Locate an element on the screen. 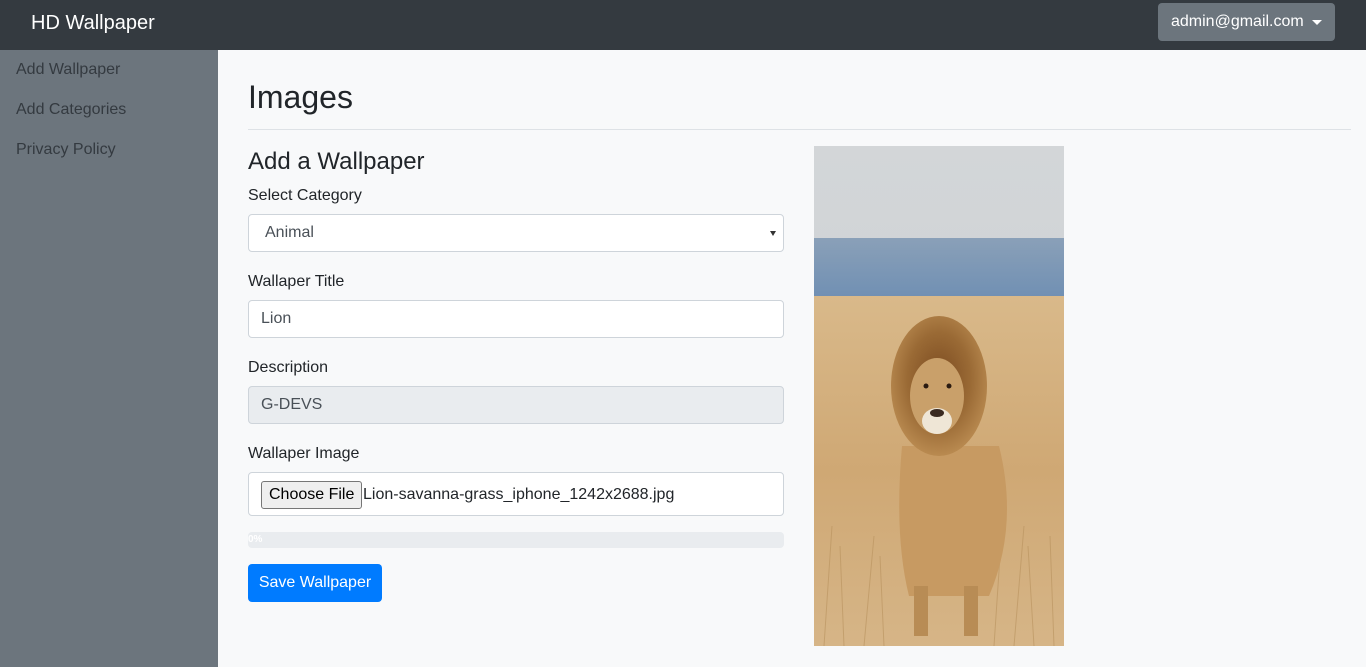  brand-title: HD Wallpaper is located at coordinates (93, 23).